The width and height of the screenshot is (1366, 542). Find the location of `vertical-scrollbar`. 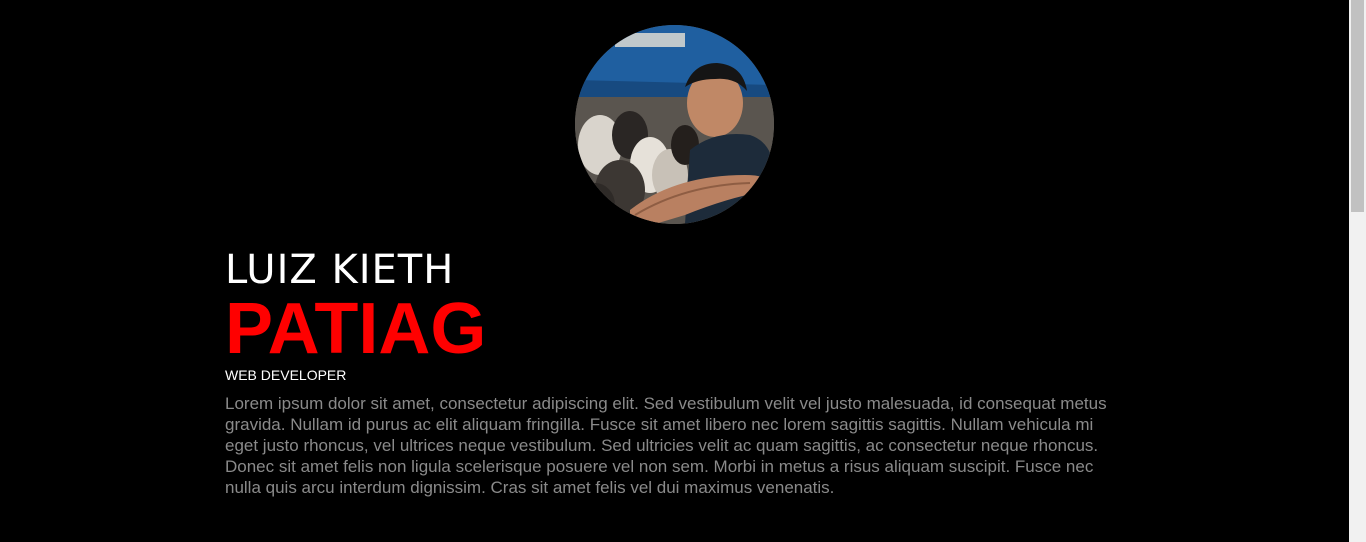

vertical-scrollbar is located at coordinates (1357, 271).